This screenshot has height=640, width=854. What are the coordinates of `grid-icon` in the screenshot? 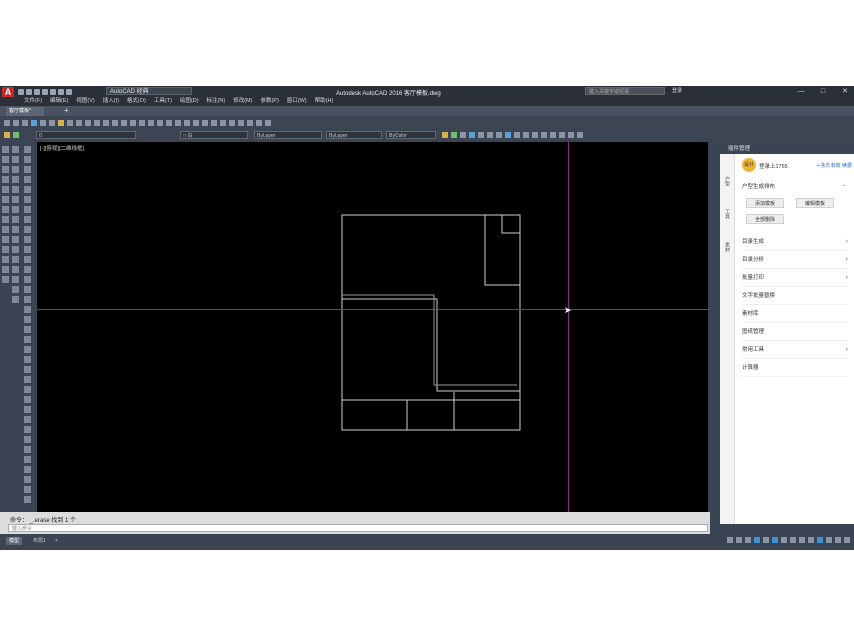 It's located at (730, 540).